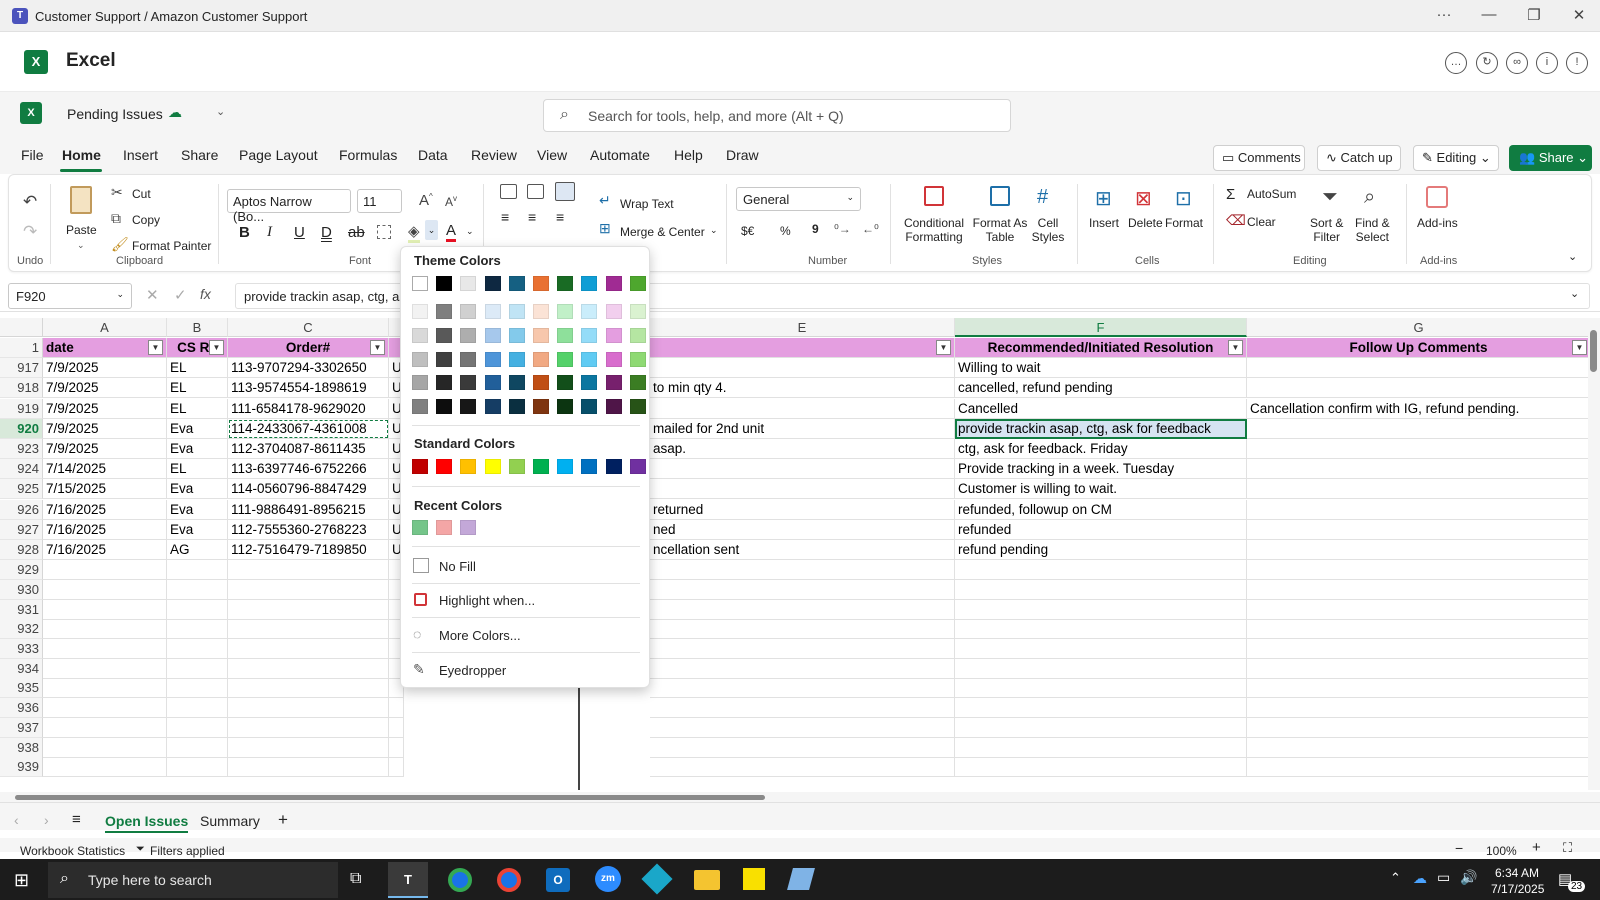 This screenshot has width=1600, height=900. What do you see at coordinates (197, 449) in the screenshot?
I see `table-cell: Eva` at bounding box center [197, 449].